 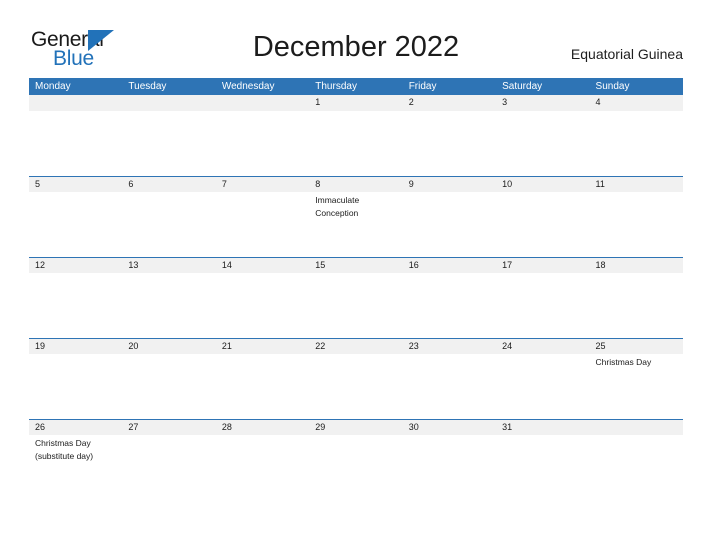 What do you see at coordinates (337, 200) in the screenshot?
I see `holiday-label: Immaculate` at bounding box center [337, 200].